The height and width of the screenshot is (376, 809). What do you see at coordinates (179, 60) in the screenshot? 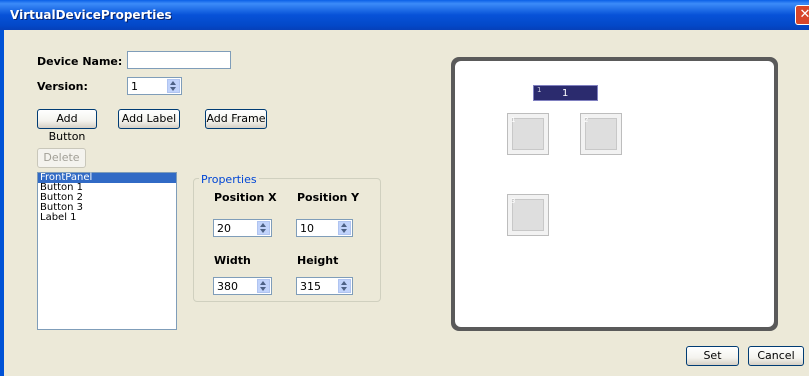
I see `device-name-input` at bounding box center [179, 60].